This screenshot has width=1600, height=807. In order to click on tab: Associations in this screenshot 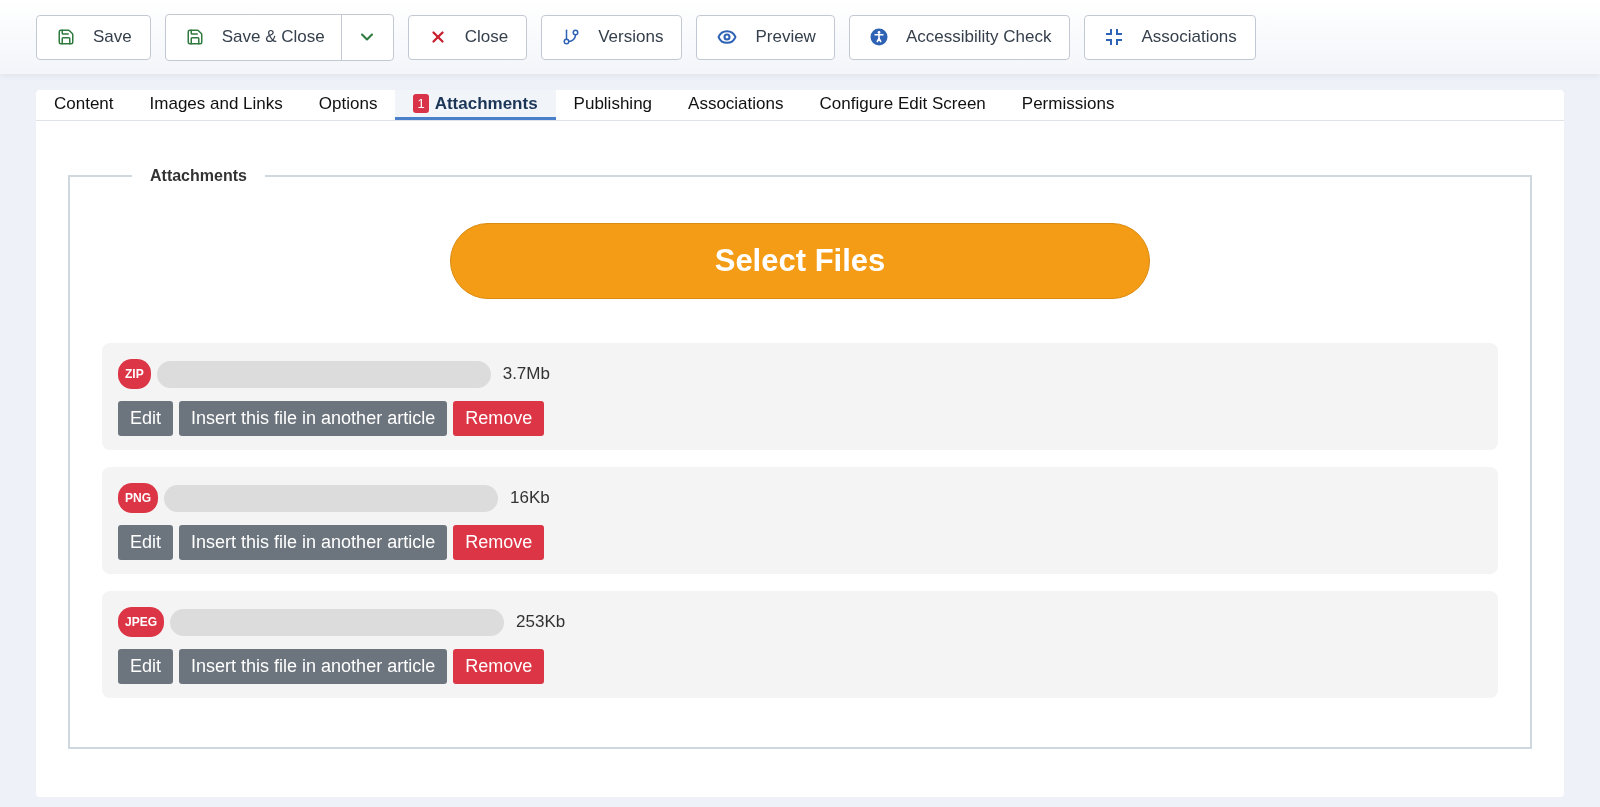, I will do `click(736, 105)`.